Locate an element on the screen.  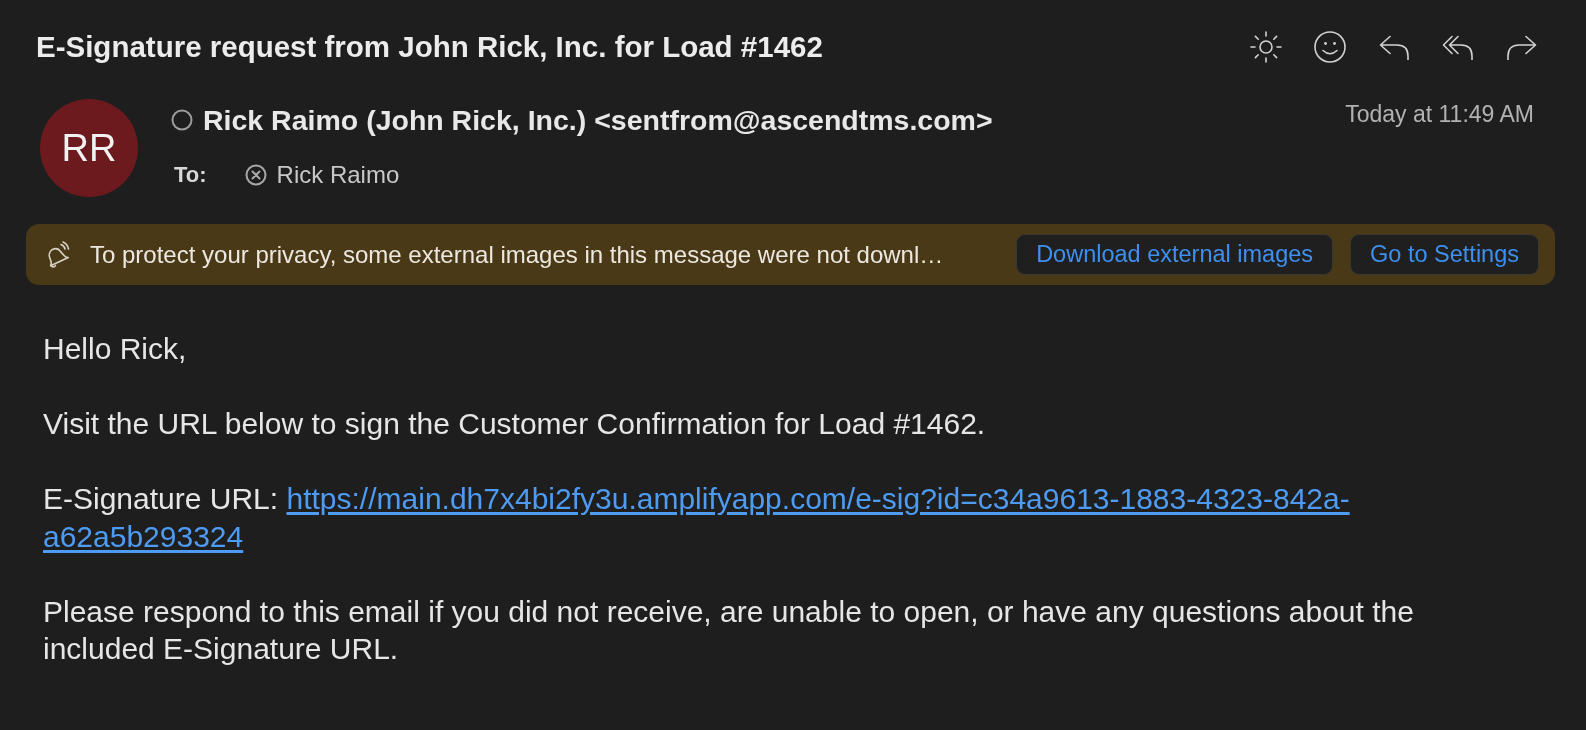
ring-icon is located at coordinates (182, 120).